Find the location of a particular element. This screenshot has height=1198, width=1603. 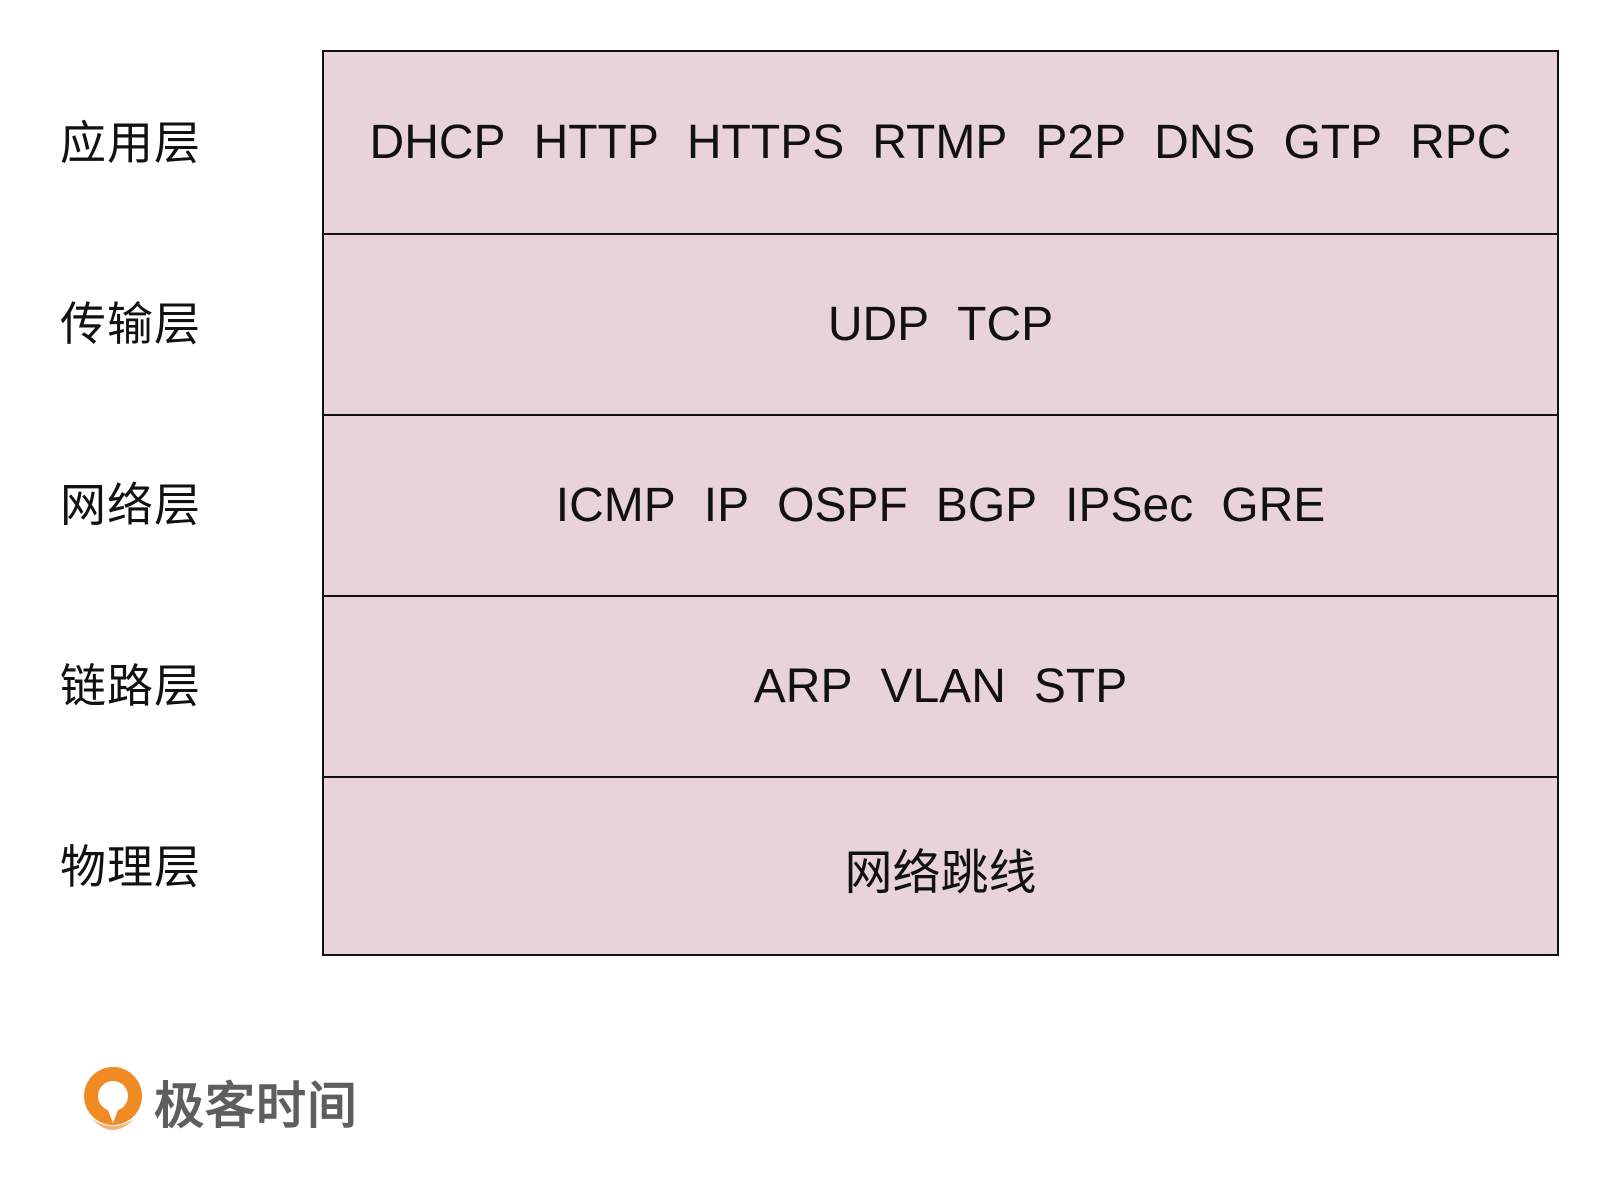

protocol-ospf: OSPF is located at coordinates (842, 505).